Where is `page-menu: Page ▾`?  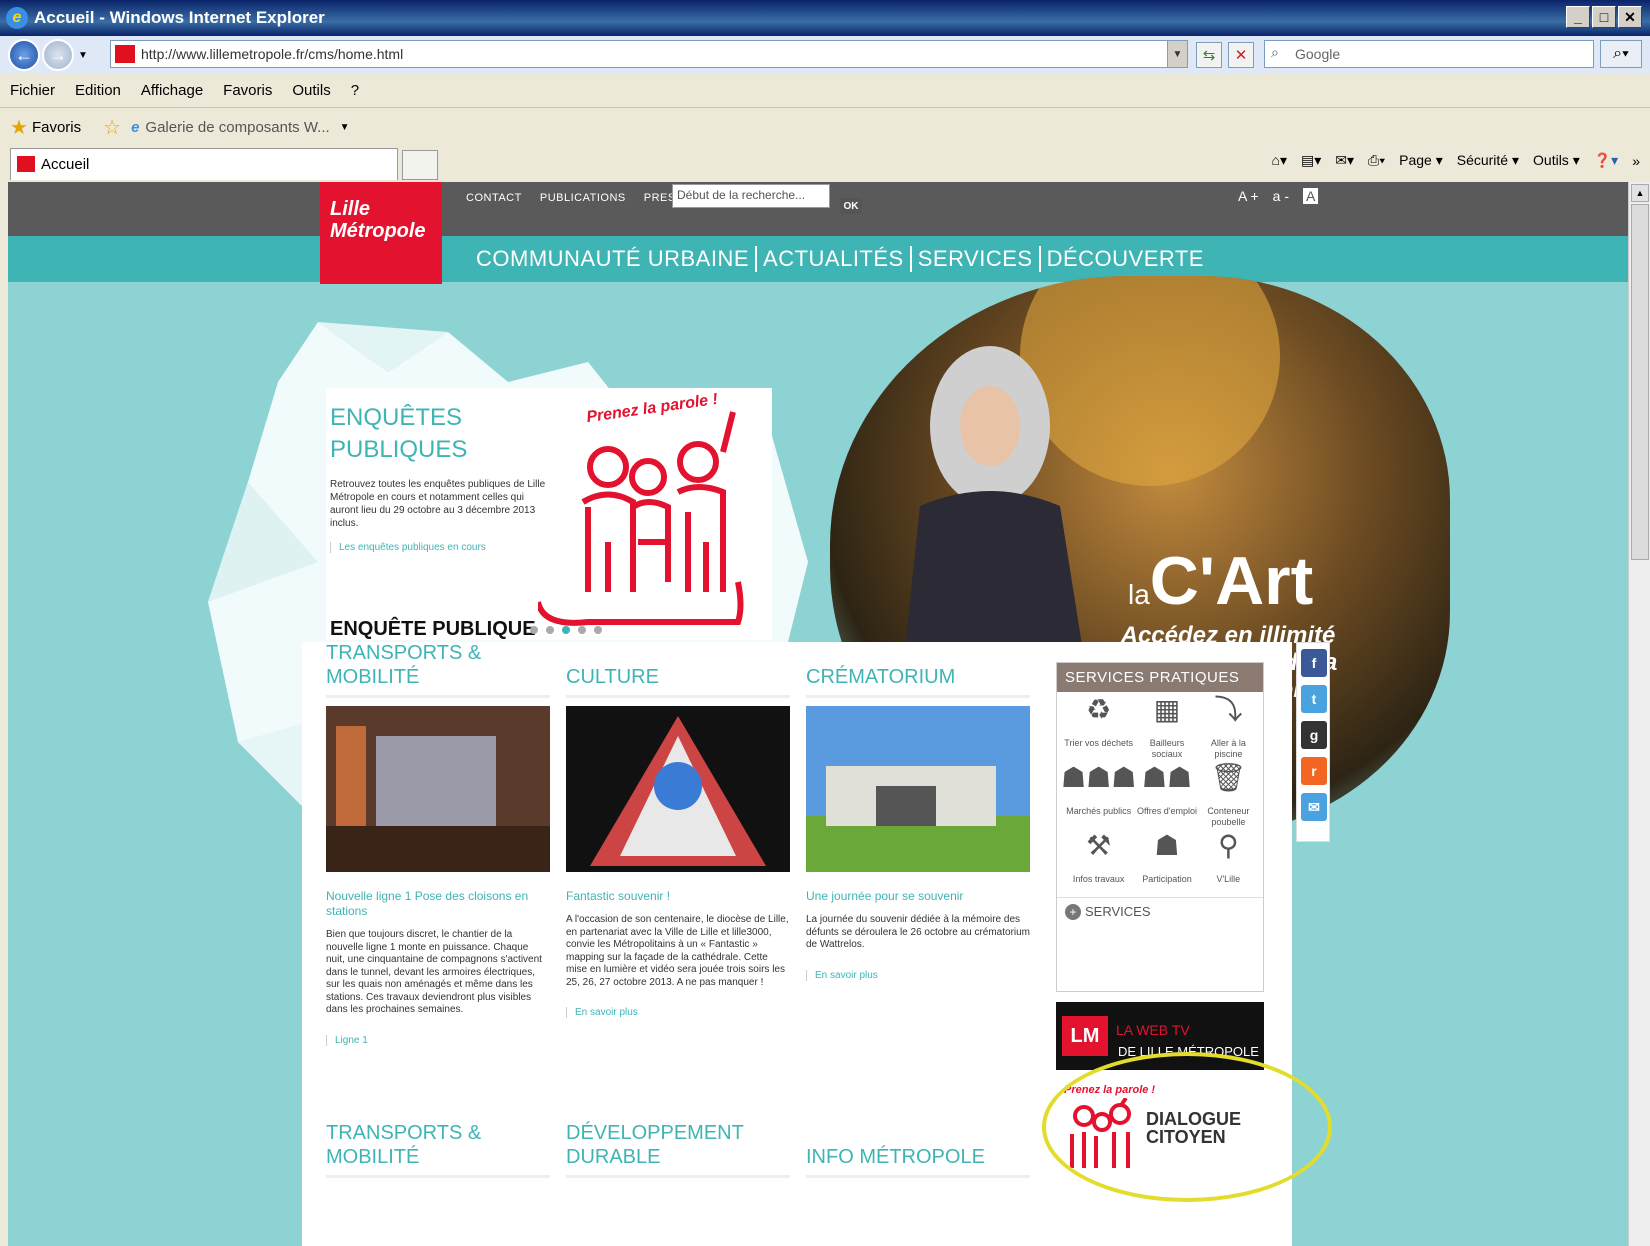 page-menu: Page ▾ is located at coordinates (1421, 160).